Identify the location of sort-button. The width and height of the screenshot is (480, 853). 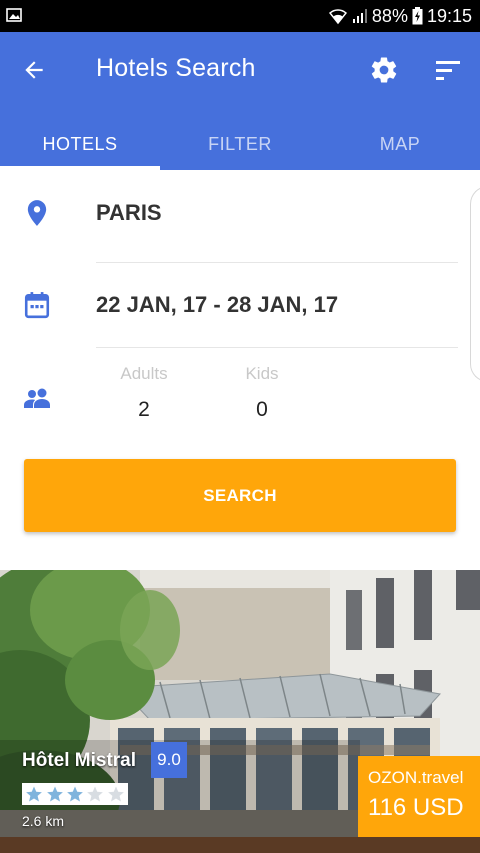
(448, 70).